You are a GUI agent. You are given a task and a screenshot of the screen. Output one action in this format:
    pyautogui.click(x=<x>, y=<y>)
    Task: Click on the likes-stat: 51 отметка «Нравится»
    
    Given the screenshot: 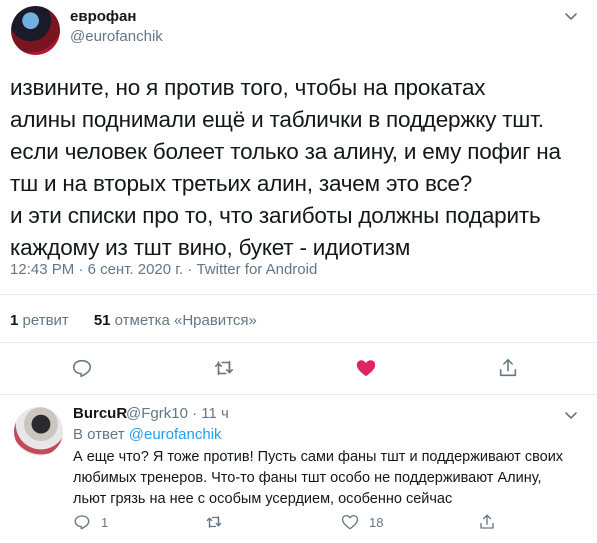 What is the action you would take?
    pyautogui.click(x=175, y=320)
    